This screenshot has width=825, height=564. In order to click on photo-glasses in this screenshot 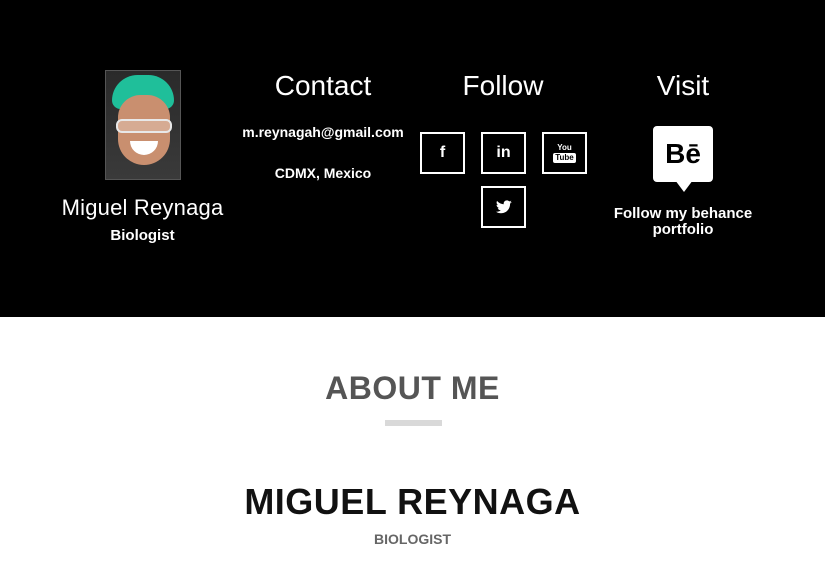, I will do `click(143, 126)`.